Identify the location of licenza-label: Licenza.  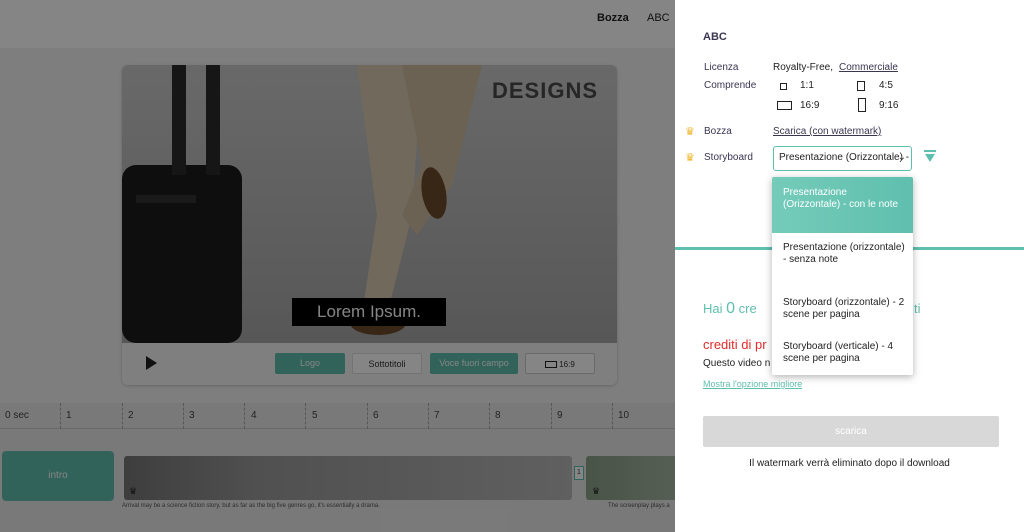
(721, 67).